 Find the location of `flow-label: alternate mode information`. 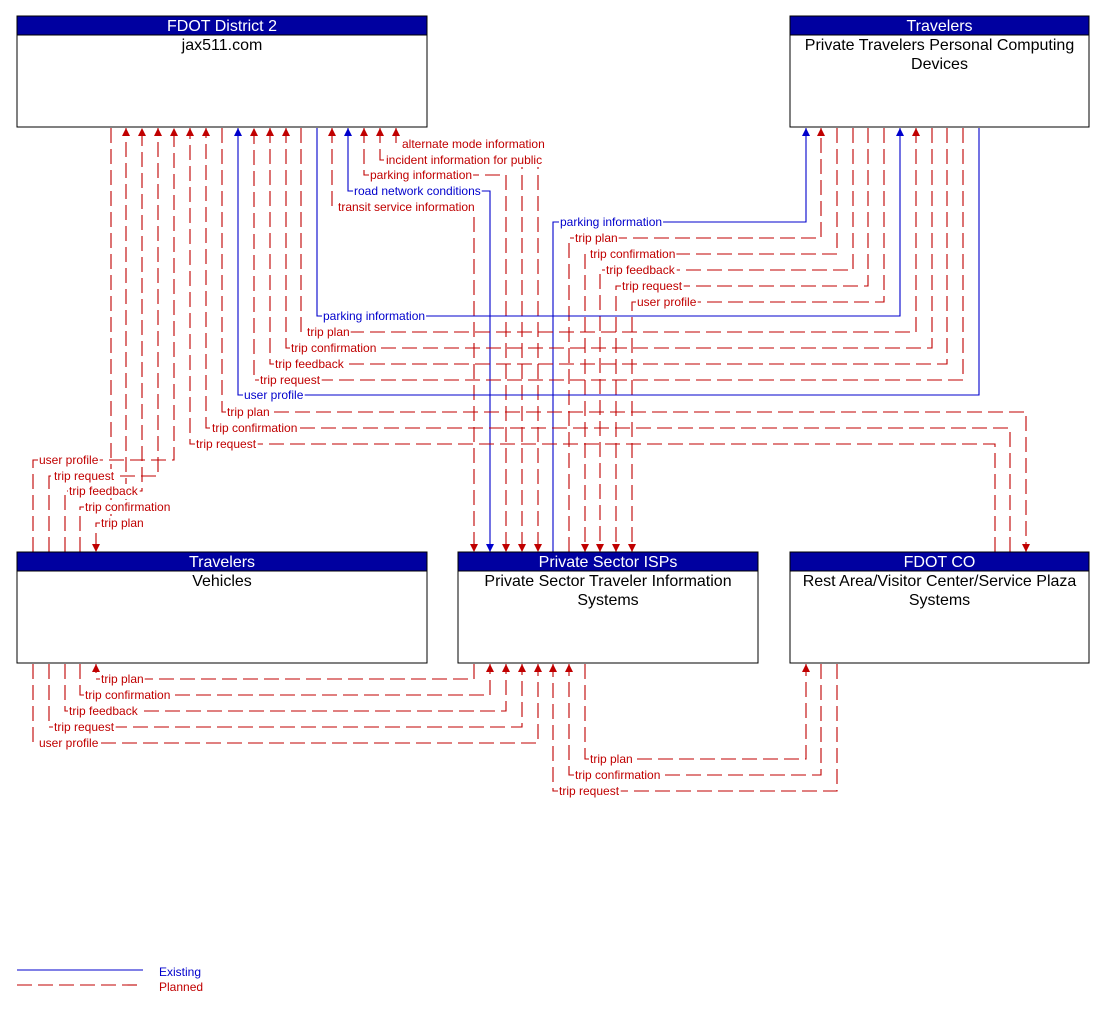

flow-label: alternate mode information is located at coordinates (473, 144).